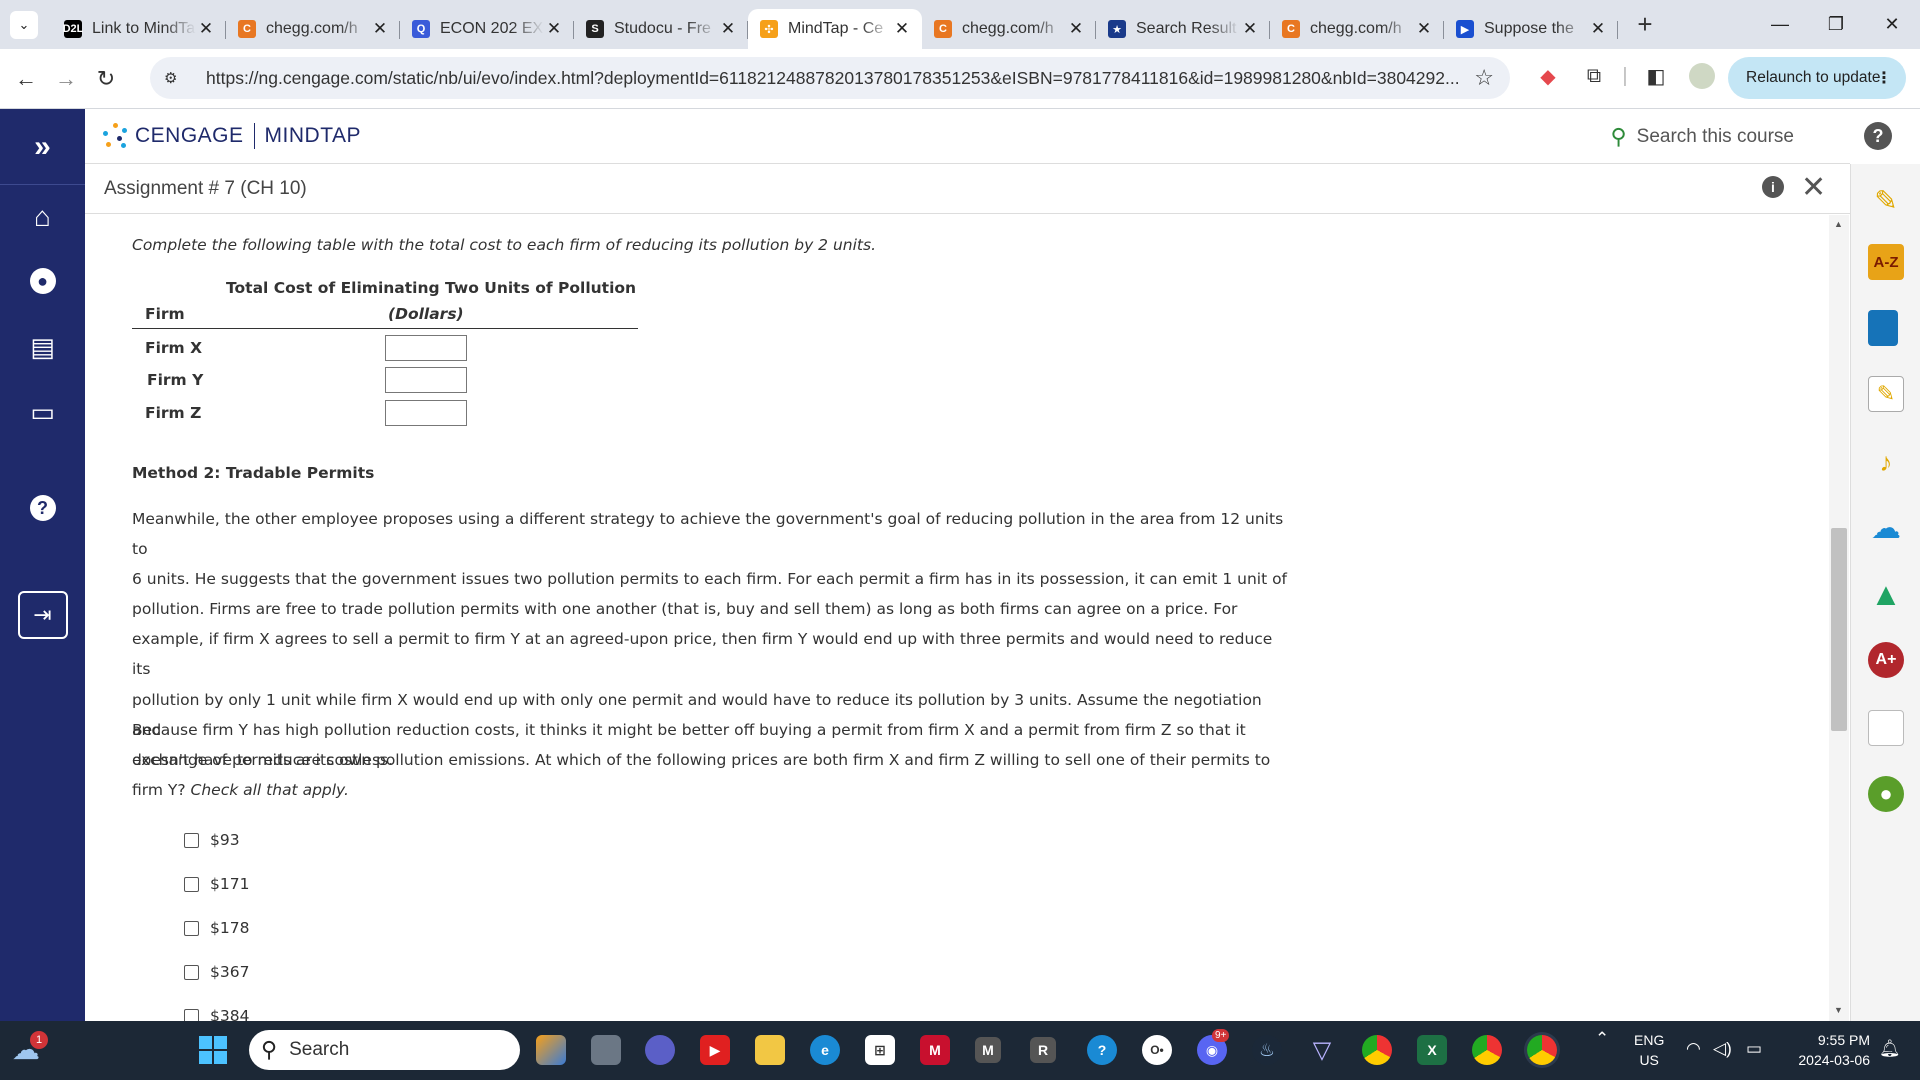  Describe the element at coordinates (770, 1050) in the screenshot. I see `file-explorer-icon` at that location.